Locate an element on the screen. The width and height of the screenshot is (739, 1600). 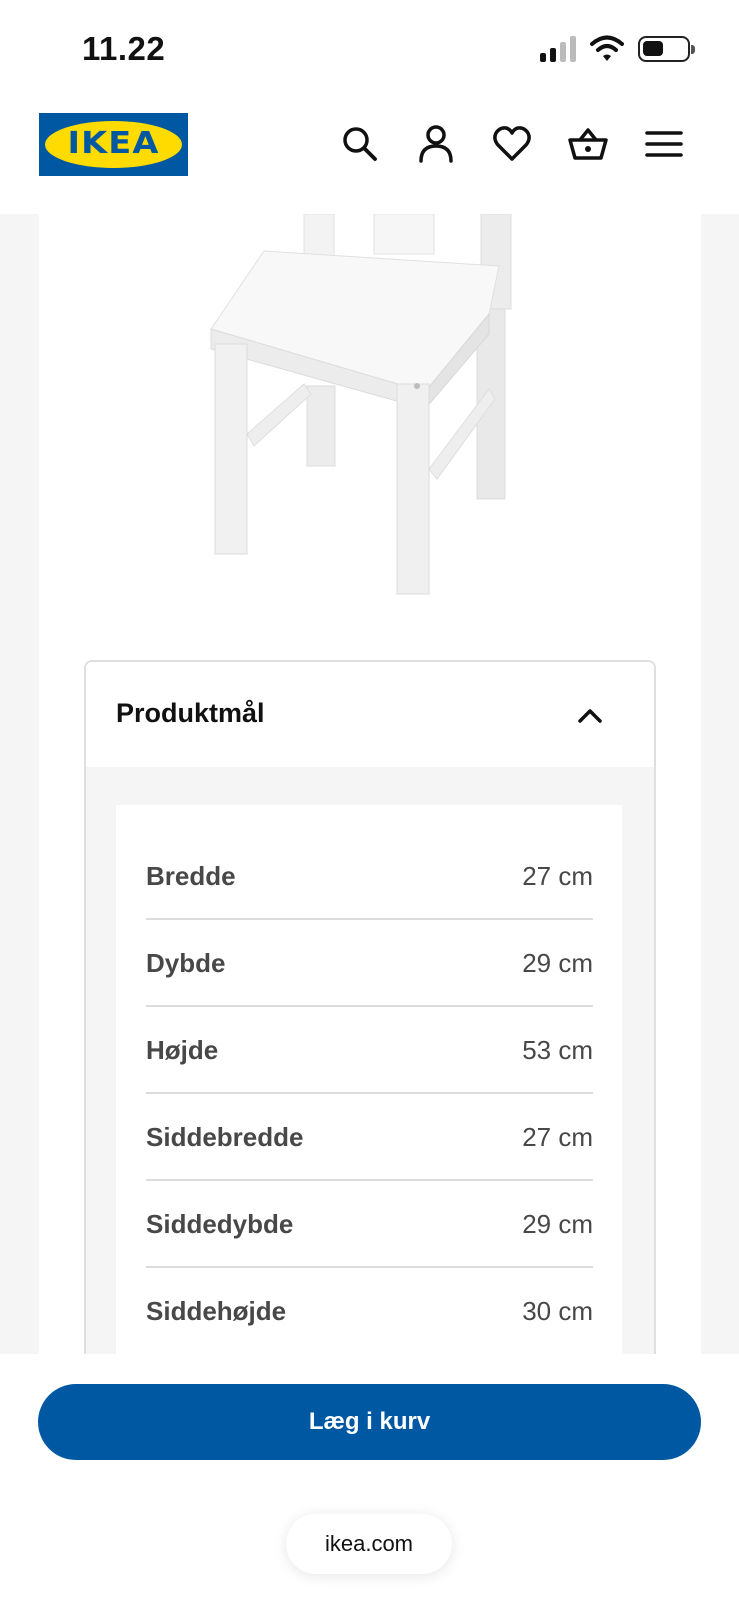
dimension-label: Højde is located at coordinates (182, 1050).